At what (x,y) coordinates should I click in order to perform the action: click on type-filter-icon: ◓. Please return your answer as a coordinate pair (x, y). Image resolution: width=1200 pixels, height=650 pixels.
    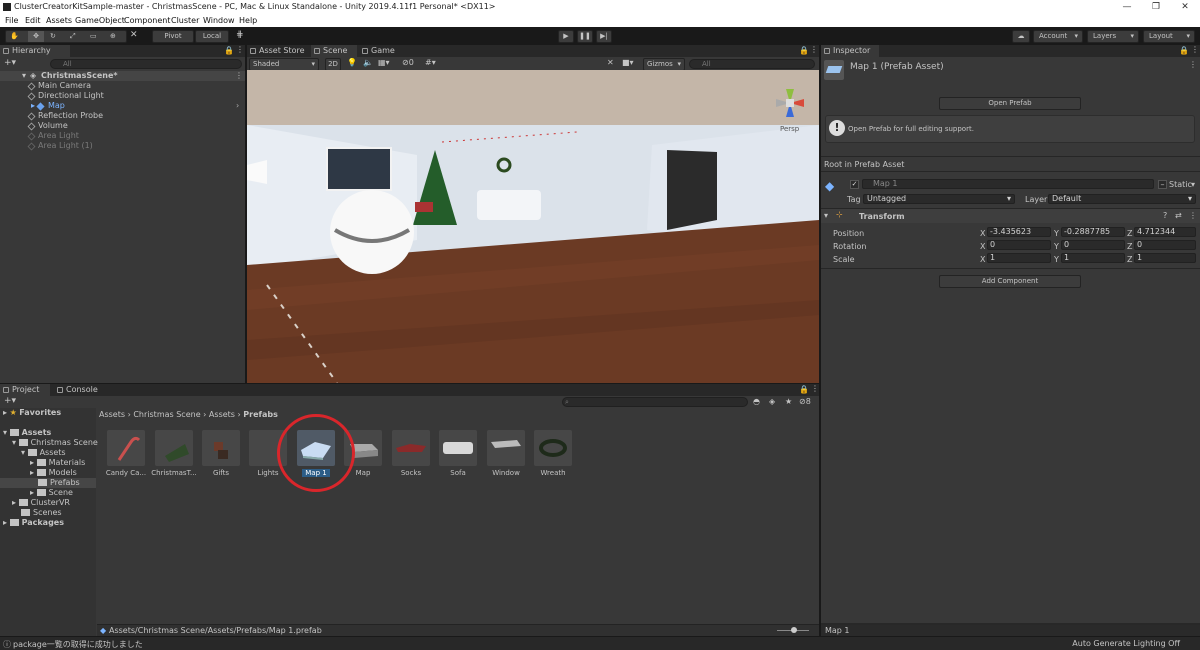
    Looking at the image, I should click on (756, 401).